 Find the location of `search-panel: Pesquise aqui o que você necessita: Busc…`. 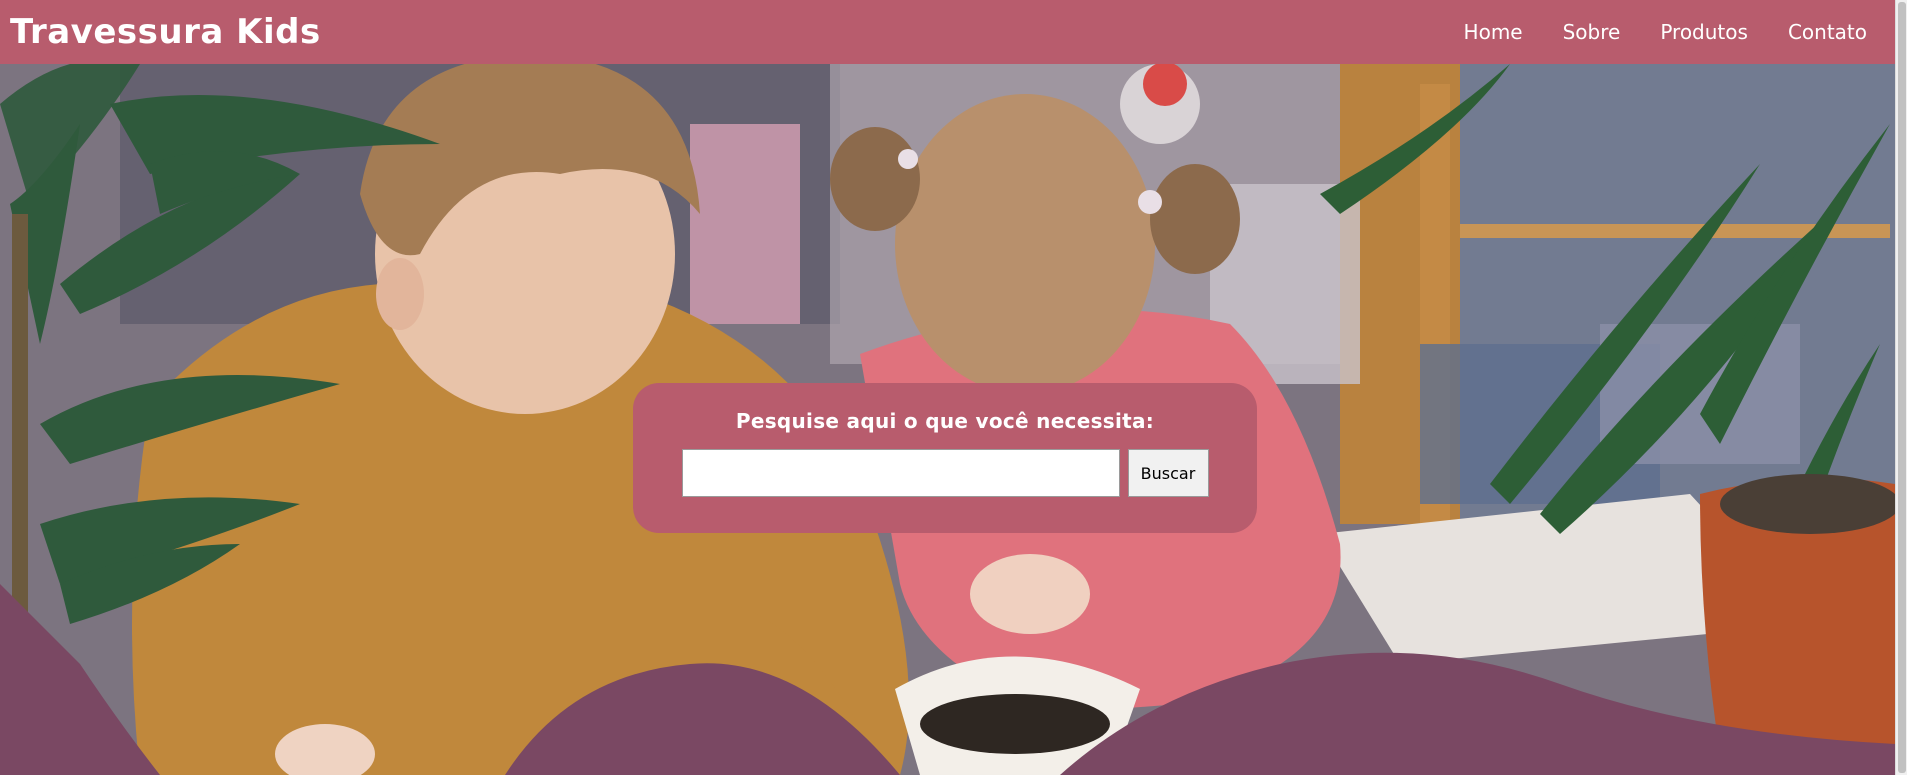

search-panel: Pesquise aqui o que você necessita: Busc… is located at coordinates (945, 458).